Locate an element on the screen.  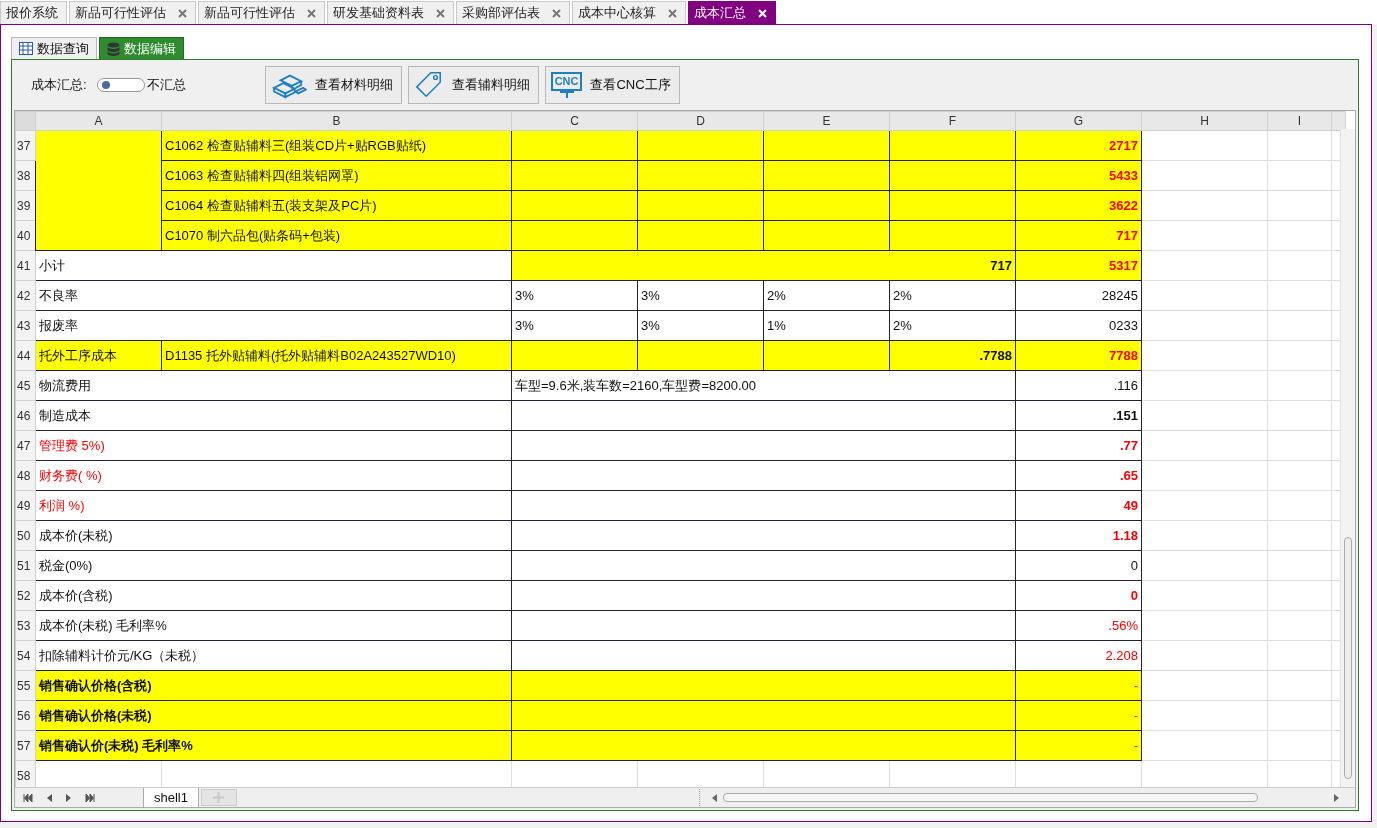
row-number: 39 is located at coordinates (25, 205).